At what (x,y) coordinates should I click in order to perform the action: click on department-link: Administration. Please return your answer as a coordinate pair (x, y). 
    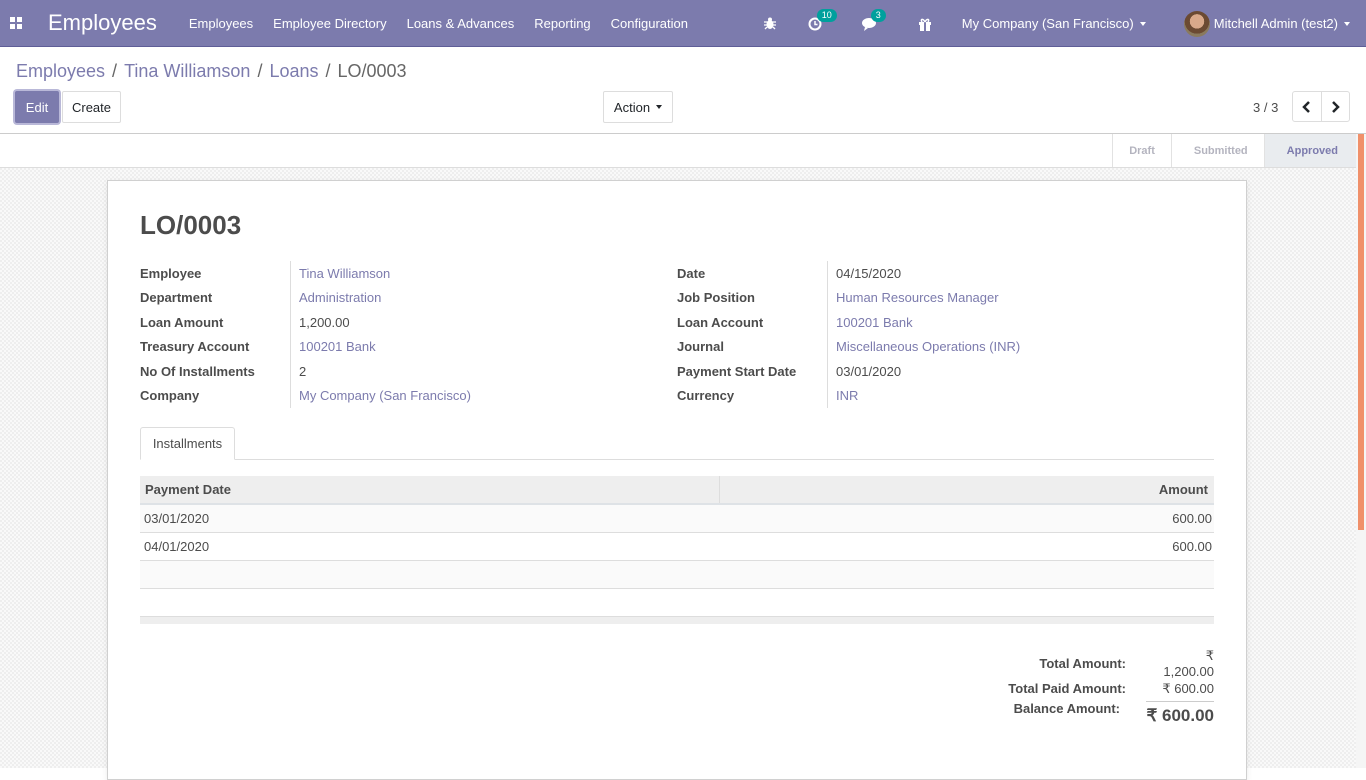
    Looking at the image, I should click on (340, 297).